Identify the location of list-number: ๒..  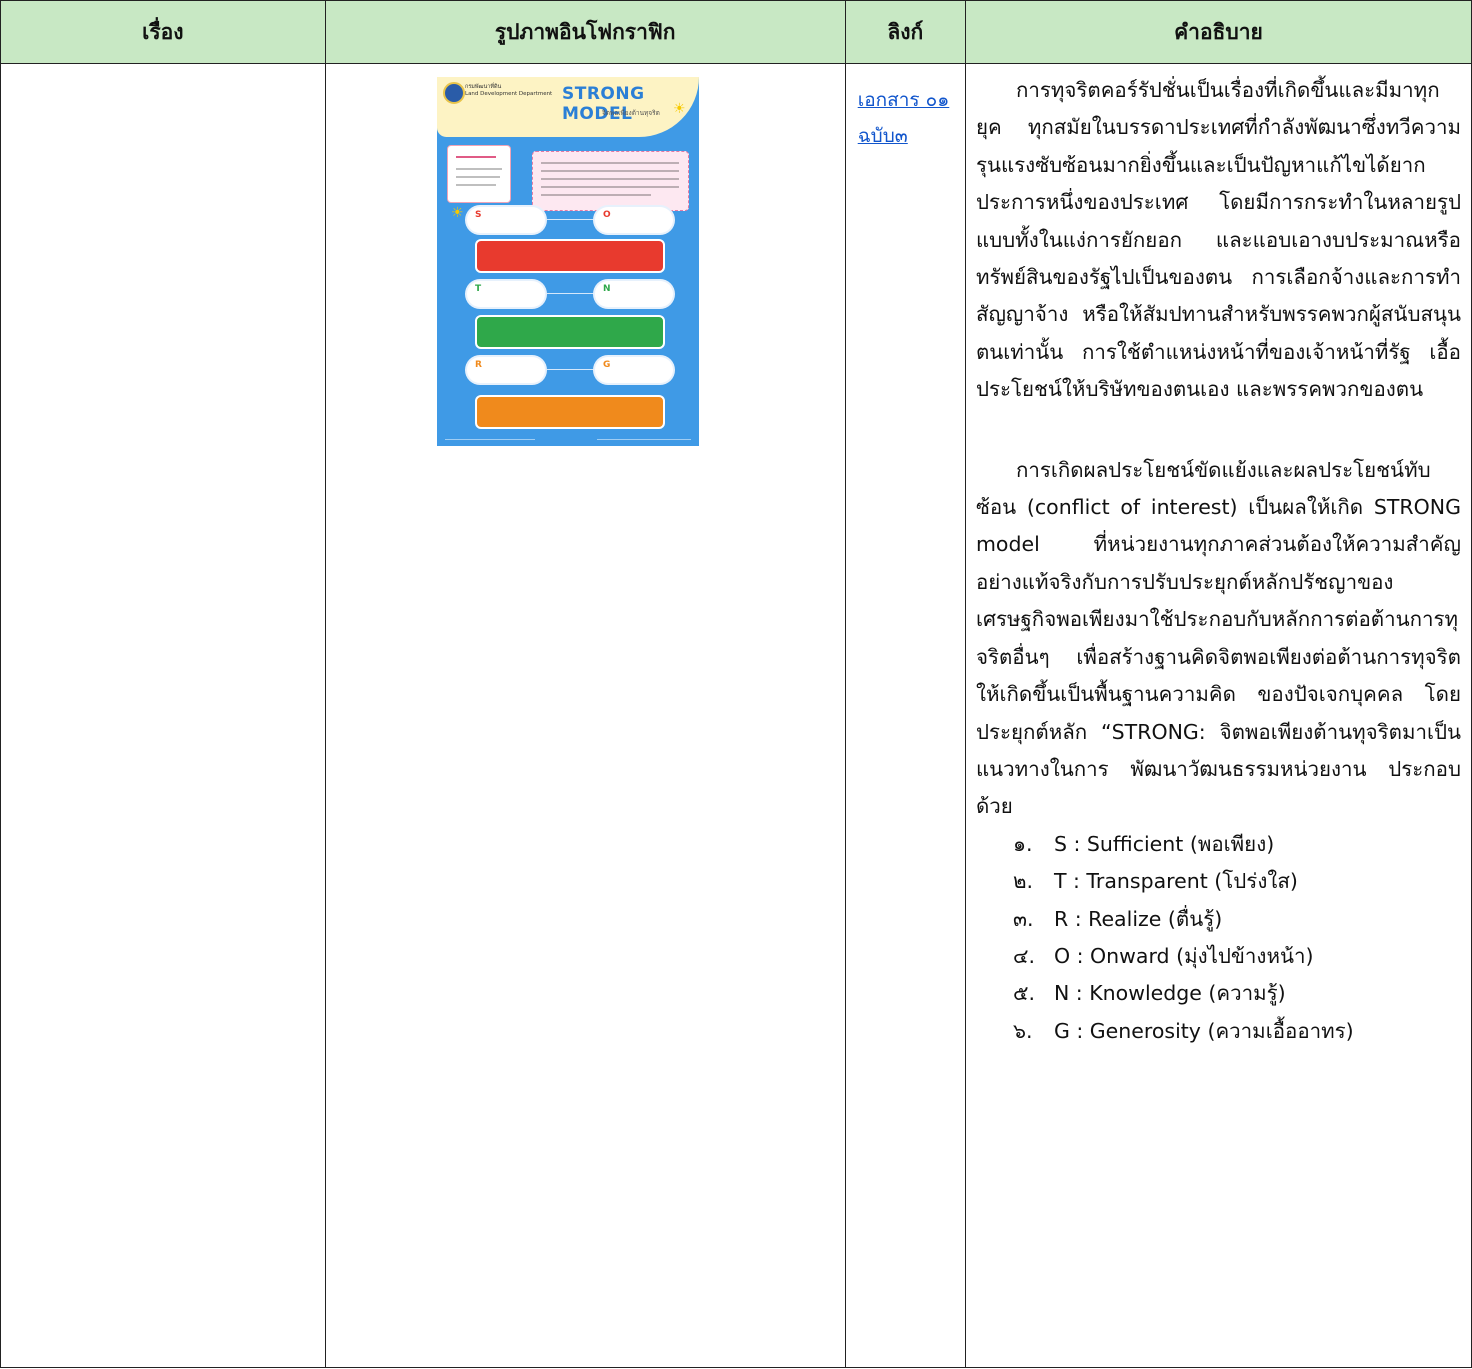
(1022, 881).